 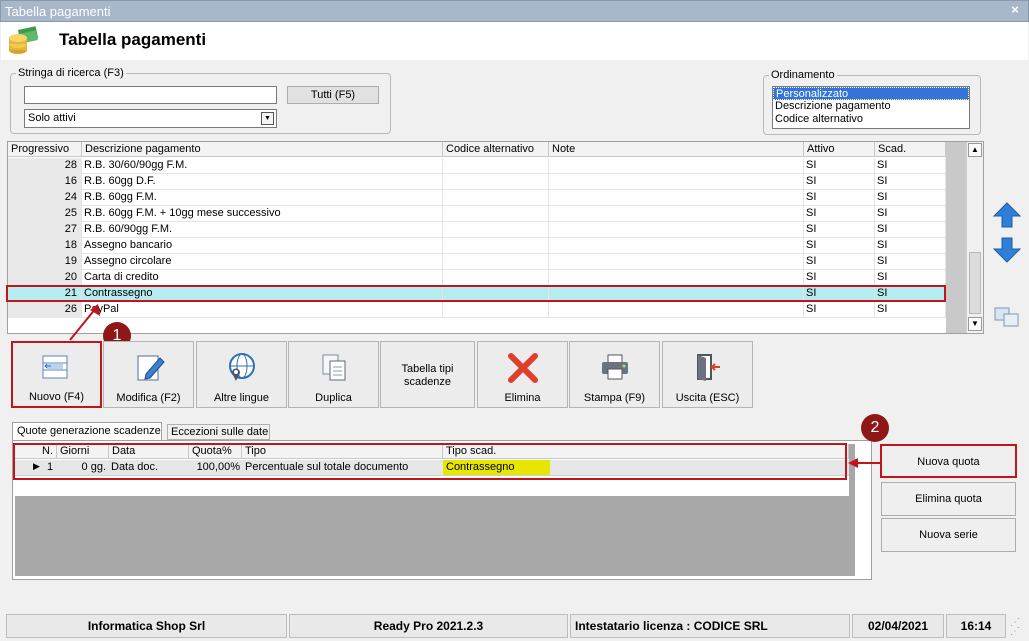 I want to click on scroll-down-icon: ▼, so click(x=975, y=324).